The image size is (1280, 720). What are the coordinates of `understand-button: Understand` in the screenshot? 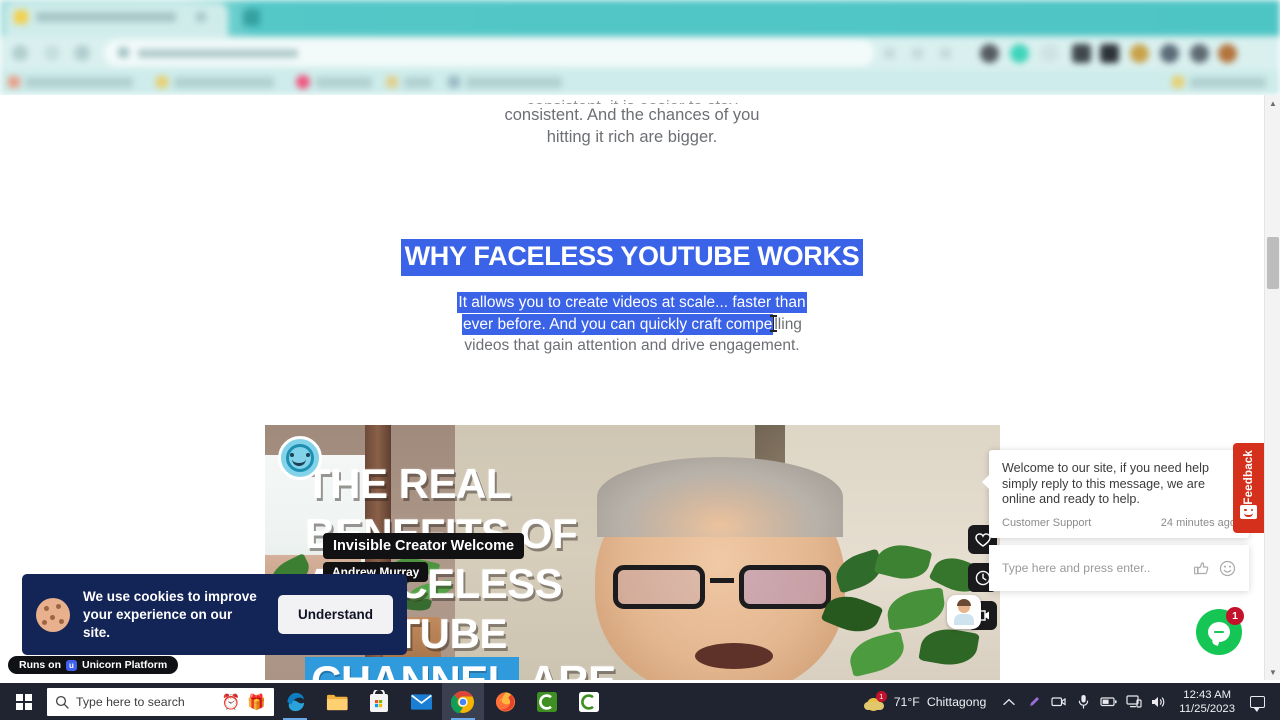 It's located at (335, 614).